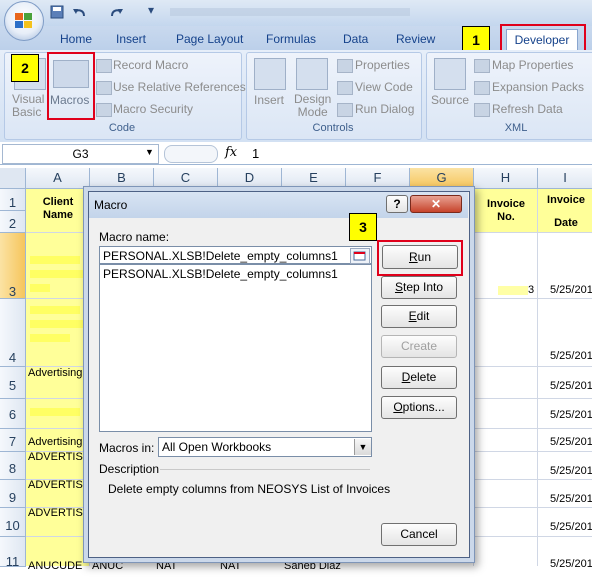 This screenshot has height=587, width=592. I want to click on tab-formulas: Formulas, so click(291, 39).